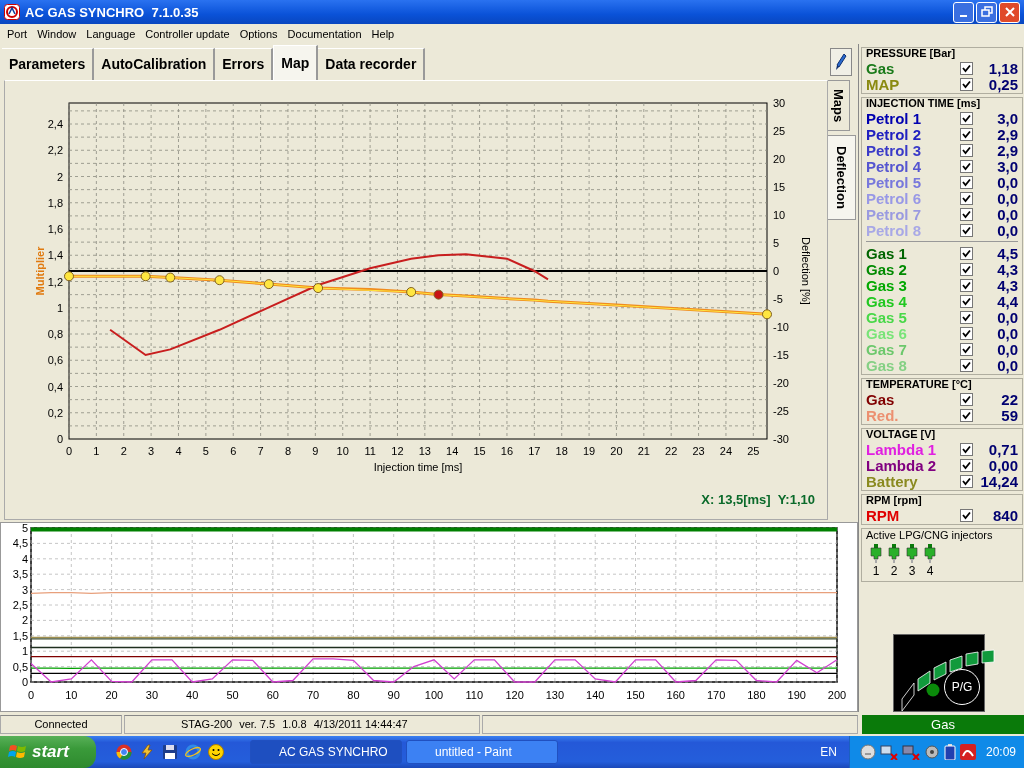 The height and width of the screenshot is (768, 1024). What do you see at coordinates (55, 333) in the screenshot?
I see `axis-tick-label: 0,8` at bounding box center [55, 333].